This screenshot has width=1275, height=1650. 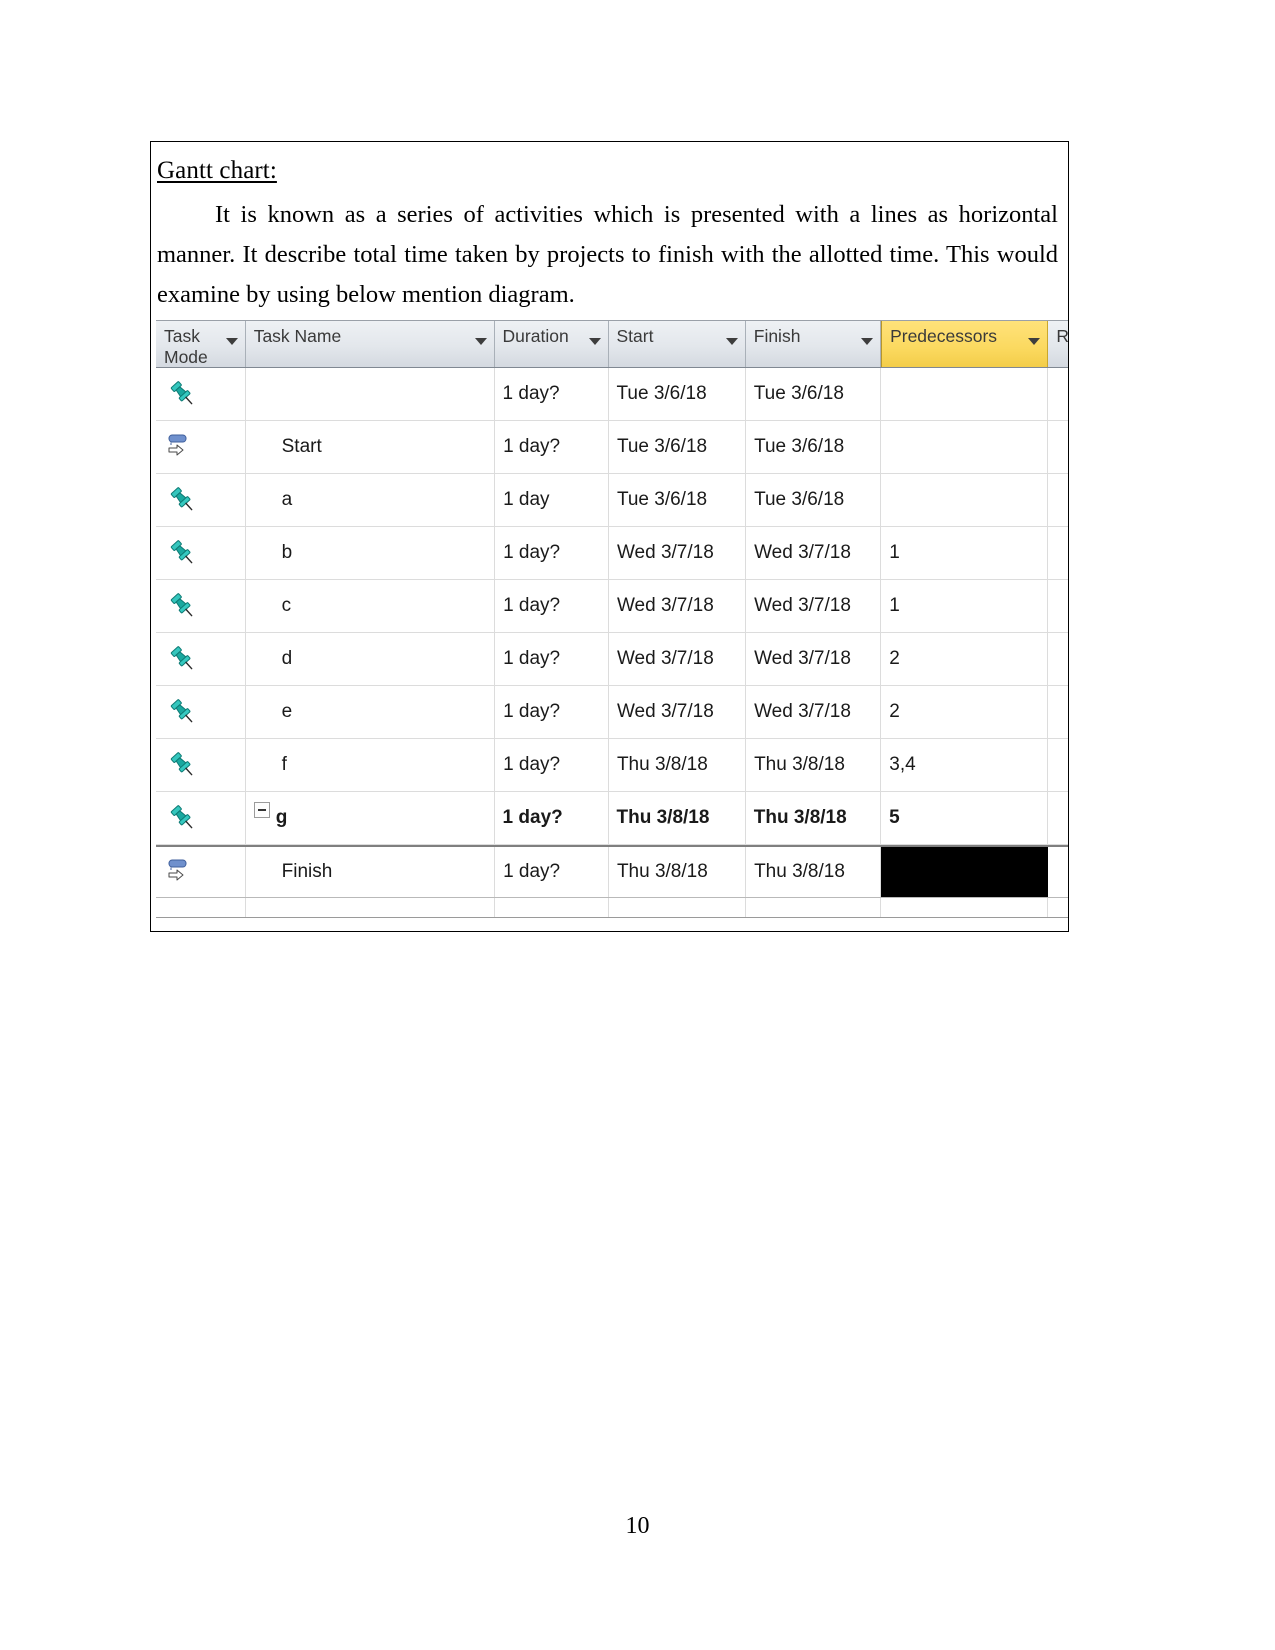 I want to click on table-row: b1 day? Wed 3/7/18 Wed 3/7/18 1, so click(x=612, y=553).